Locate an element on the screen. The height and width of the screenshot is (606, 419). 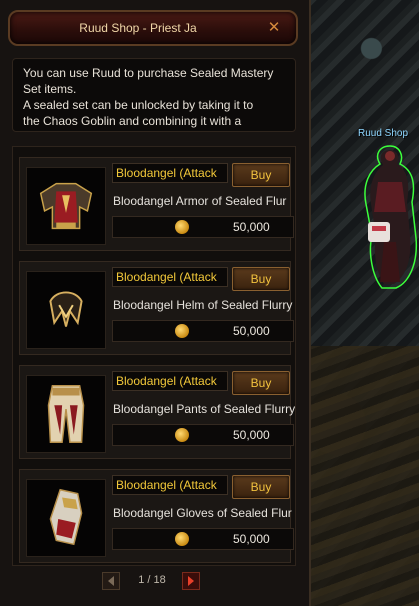
window-title-bar: Ruud Shop - Priest Ja ✕ is located at coordinates (153, 28).